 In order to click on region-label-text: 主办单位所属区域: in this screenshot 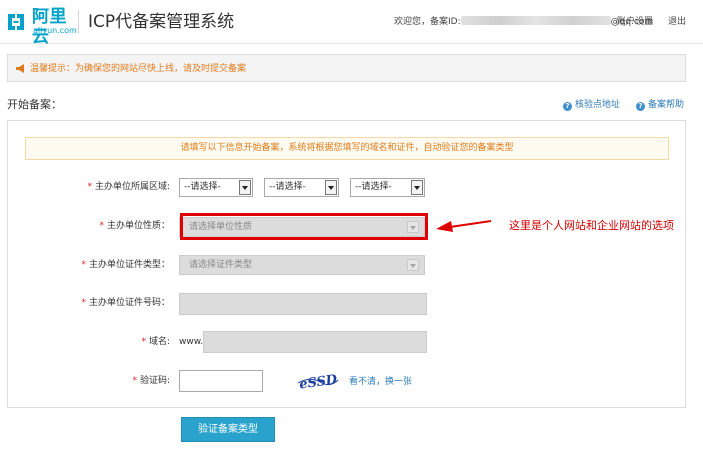, I will do `click(132, 187)`.